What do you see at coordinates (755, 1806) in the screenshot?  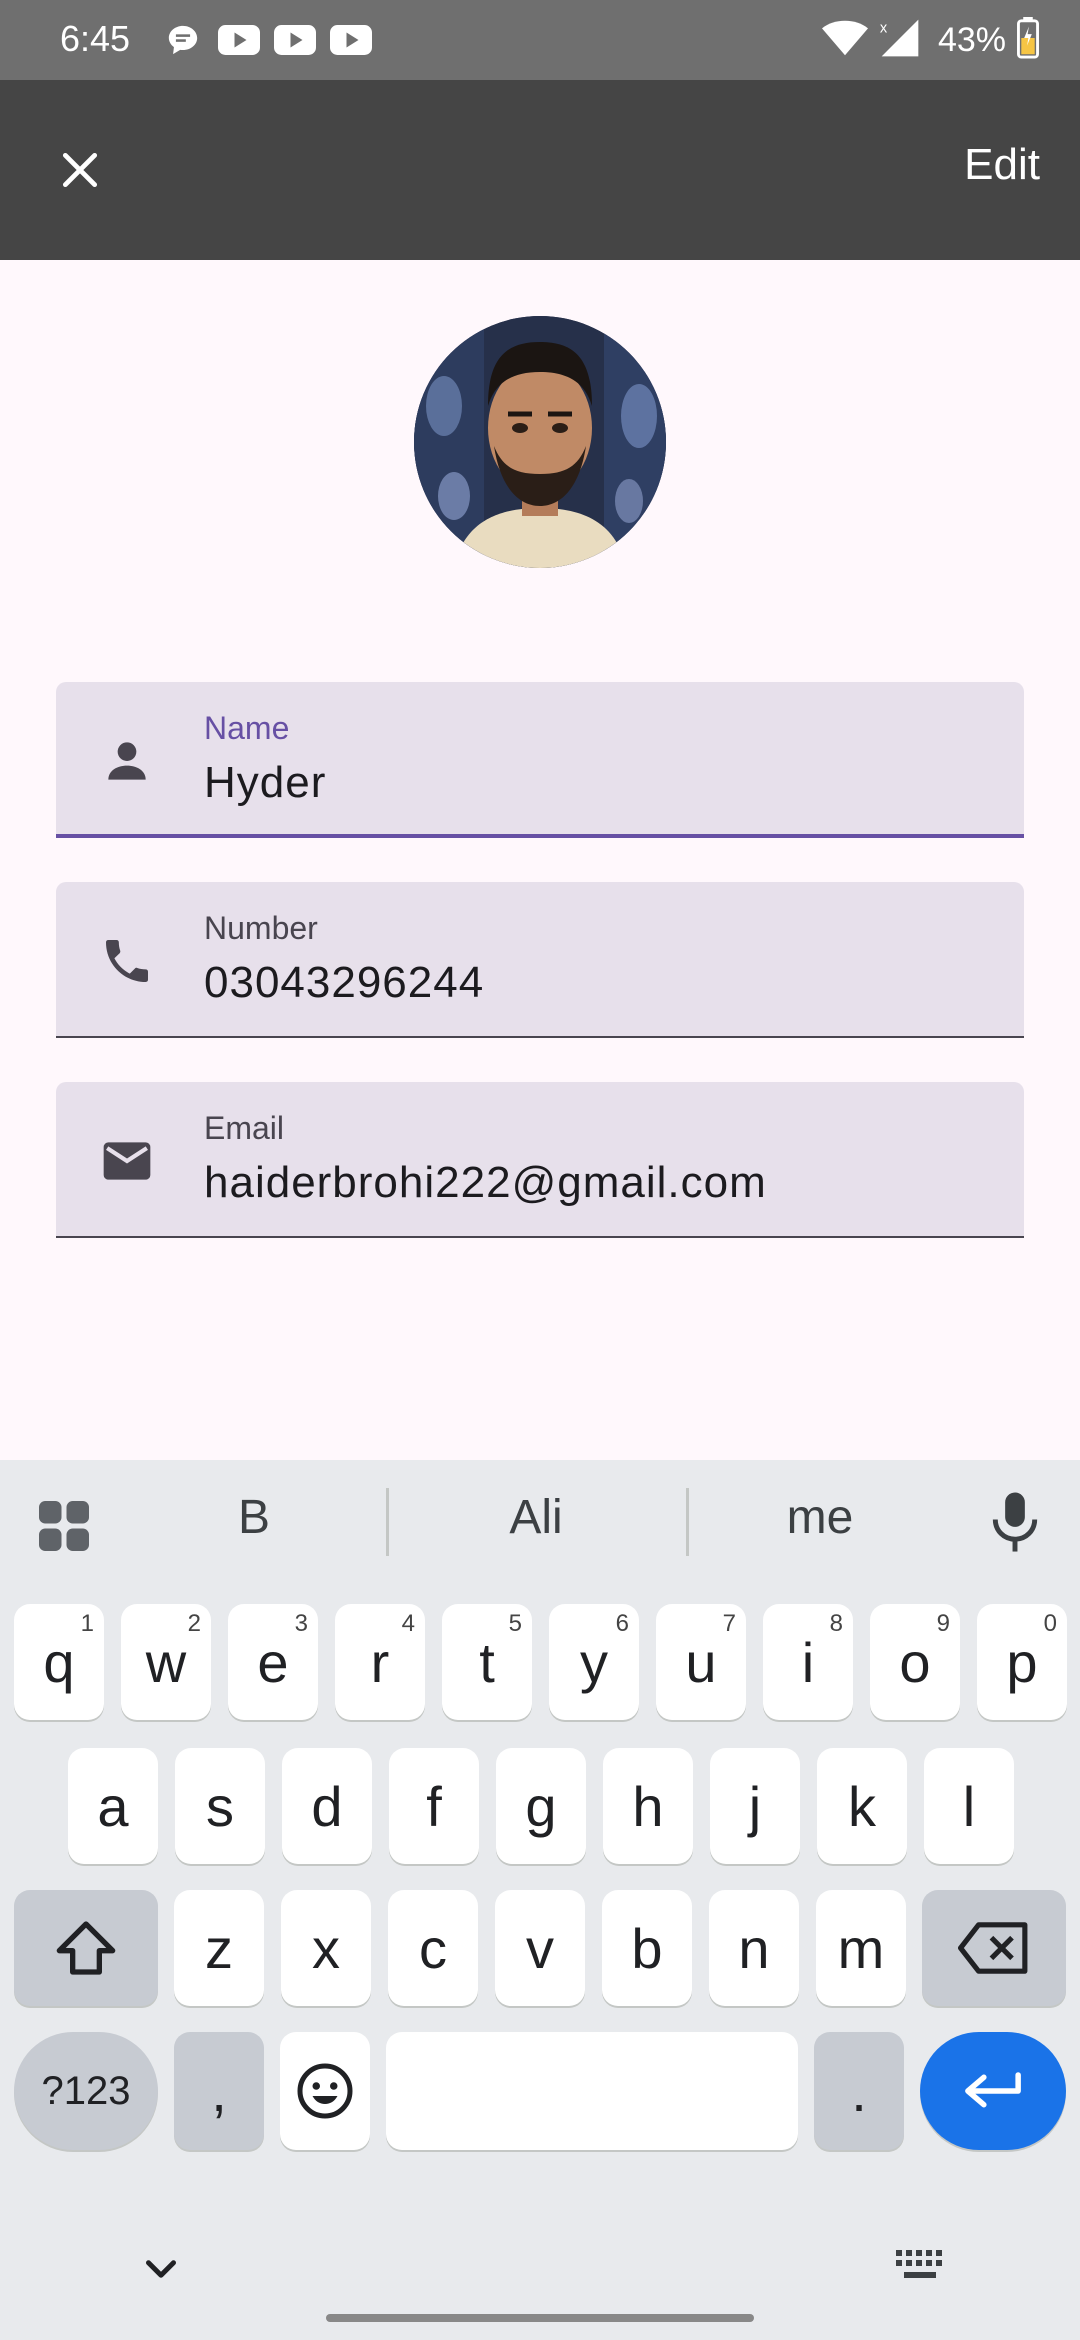 I see `key-j: j` at bounding box center [755, 1806].